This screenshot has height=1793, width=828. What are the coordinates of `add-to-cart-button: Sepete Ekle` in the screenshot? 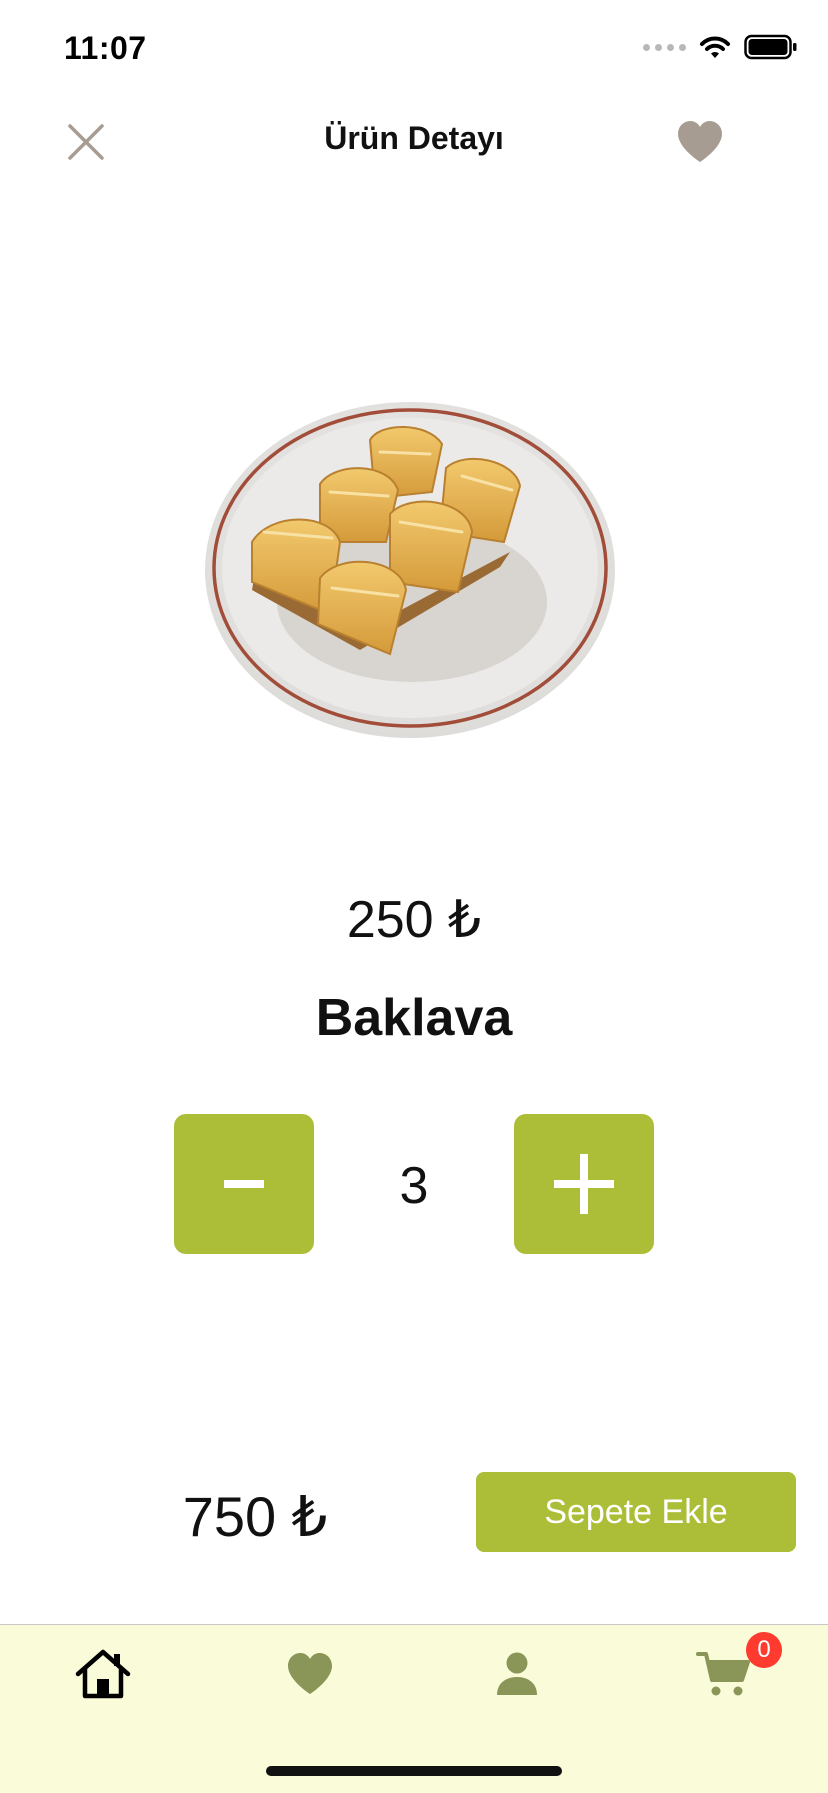 It's located at (636, 1512).